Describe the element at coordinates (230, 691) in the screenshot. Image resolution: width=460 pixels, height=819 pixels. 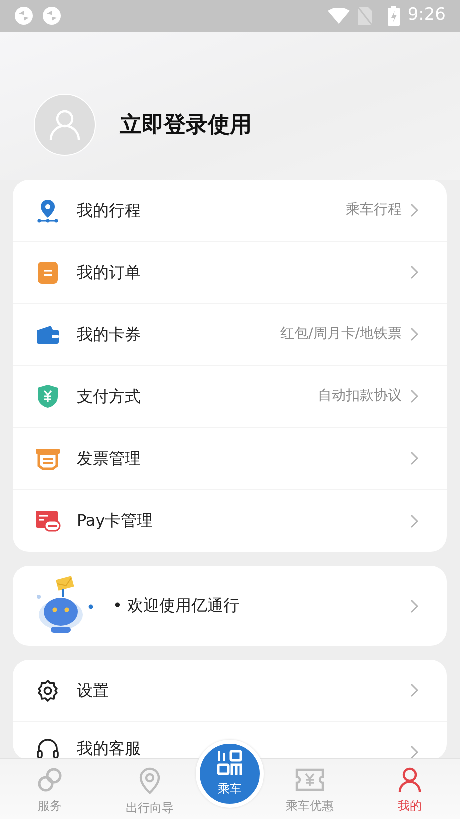
I see `menu-item: 设置` at that location.